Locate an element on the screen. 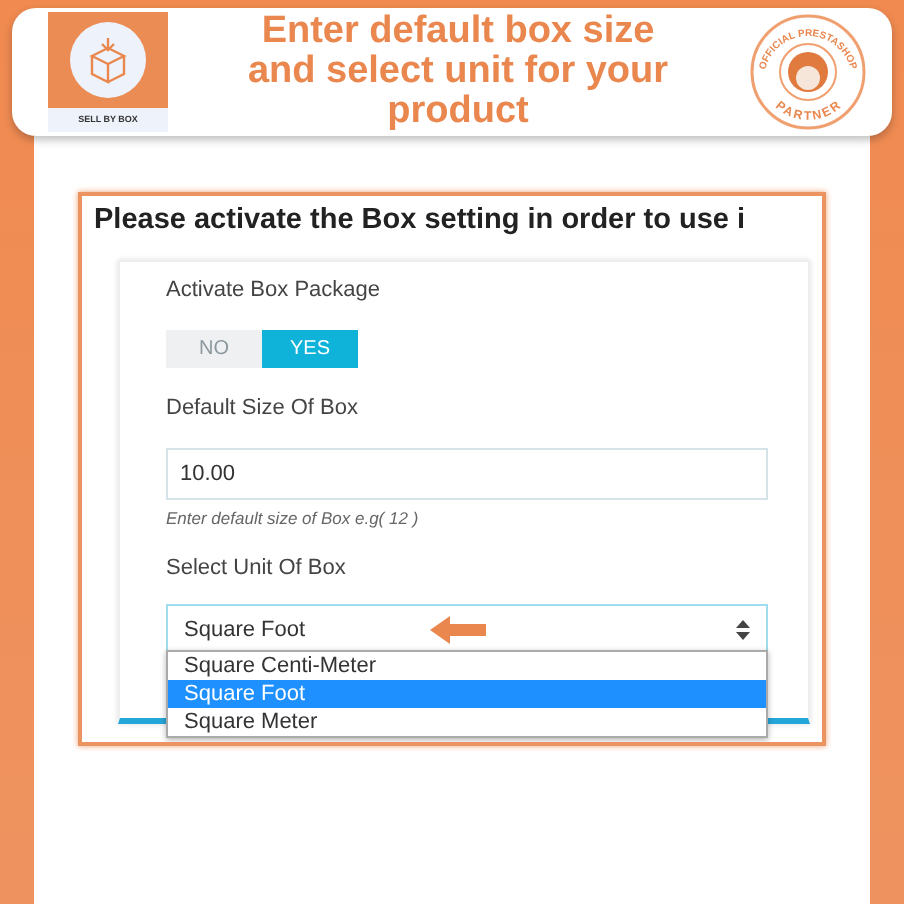  sort-caret-icon is located at coordinates (743, 630).